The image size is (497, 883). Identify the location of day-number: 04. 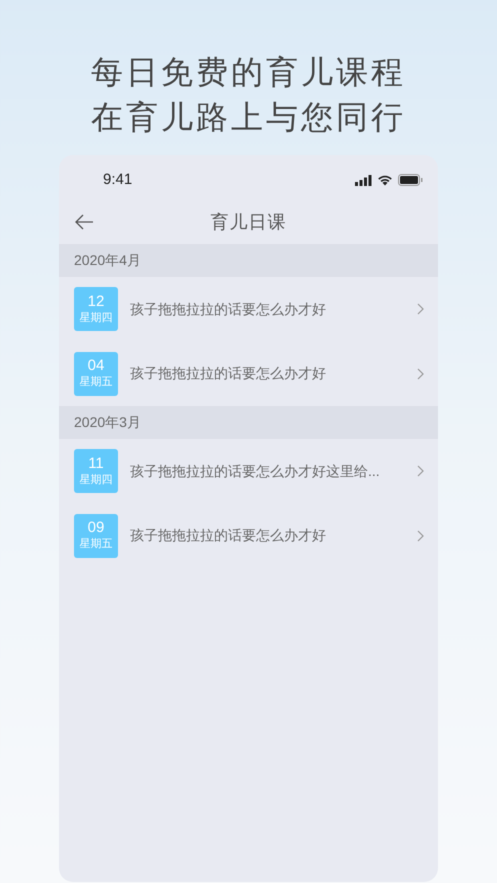
(96, 366).